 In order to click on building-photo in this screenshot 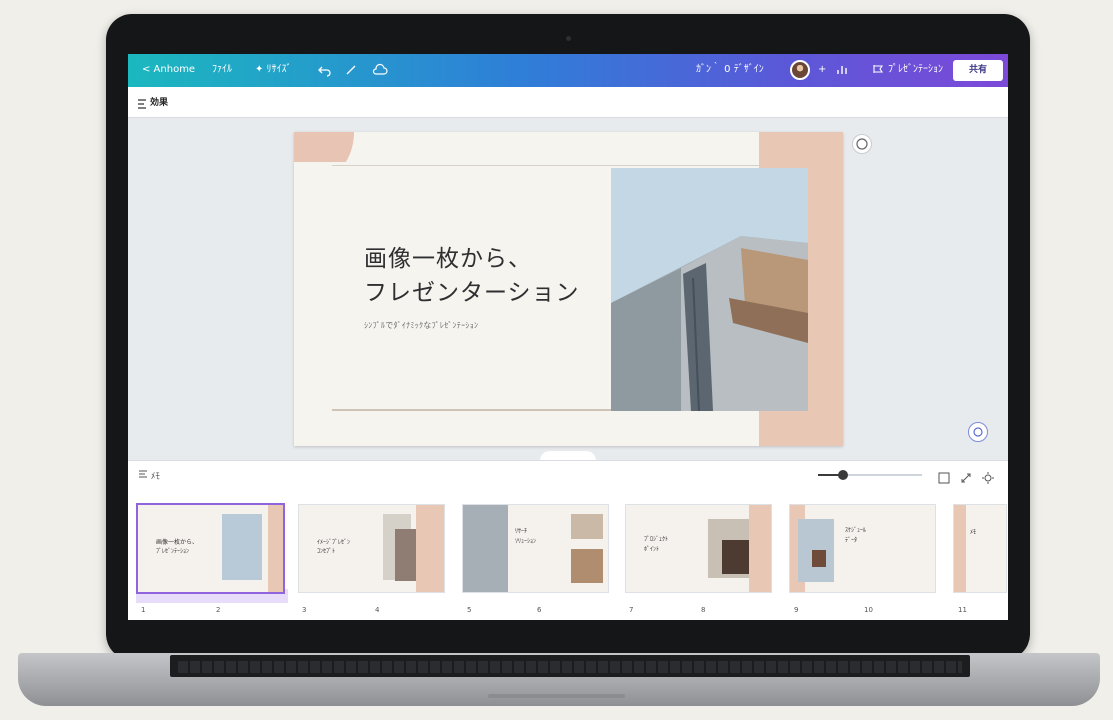, I will do `click(709, 289)`.